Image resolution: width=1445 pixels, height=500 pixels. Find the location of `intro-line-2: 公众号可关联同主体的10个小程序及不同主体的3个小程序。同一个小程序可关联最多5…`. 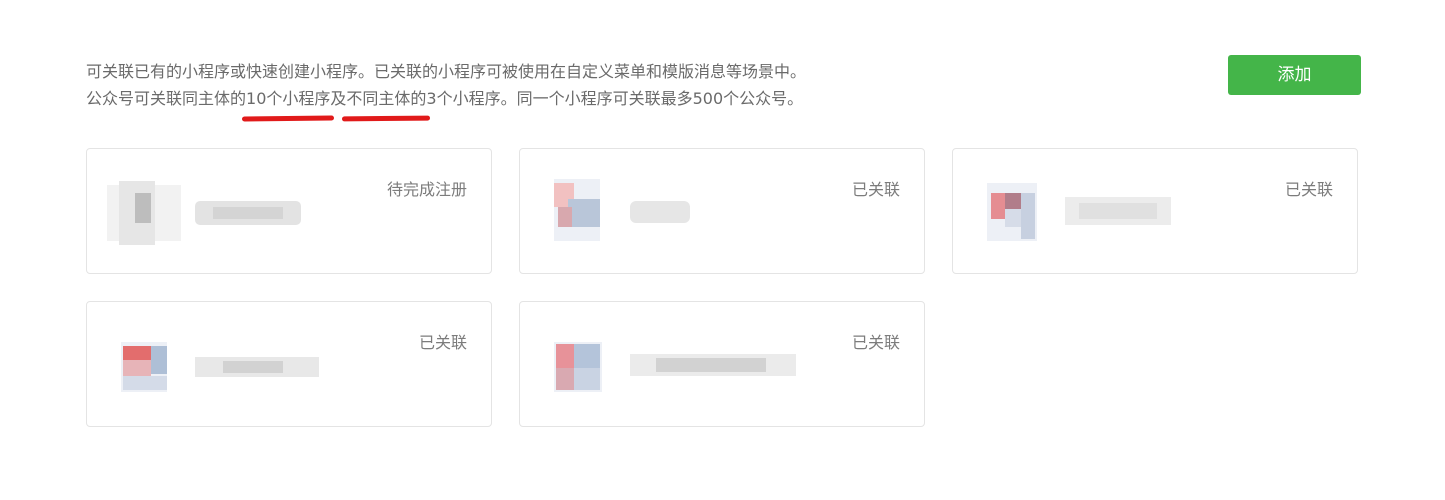

intro-line-2: 公众号可关联同主体的10个小程序及不同主体的3个小程序。同一个小程序可关联最多5… is located at coordinates (446, 98).